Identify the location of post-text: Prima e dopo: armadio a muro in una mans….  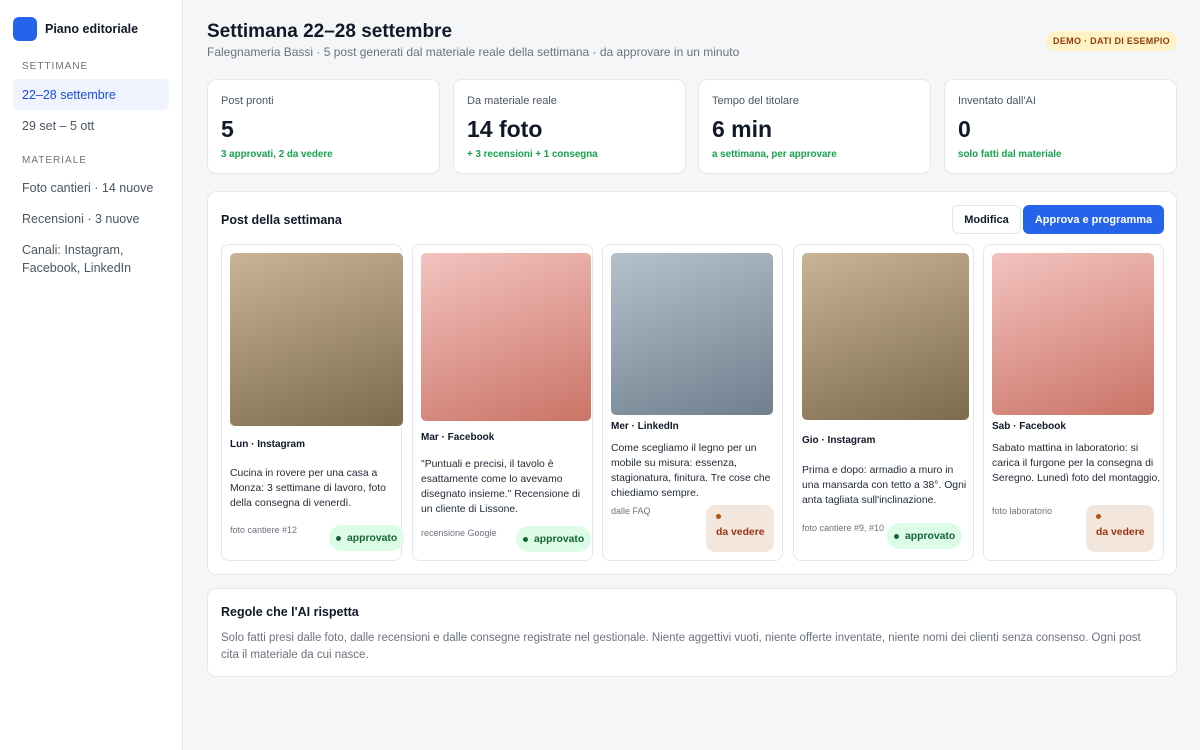
(884, 485).